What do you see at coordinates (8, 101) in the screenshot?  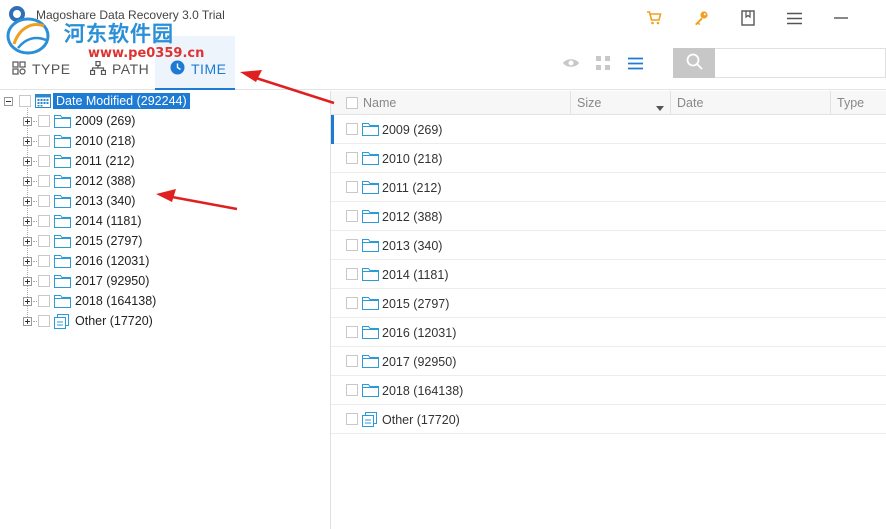 I see `collapse-toggle` at bounding box center [8, 101].